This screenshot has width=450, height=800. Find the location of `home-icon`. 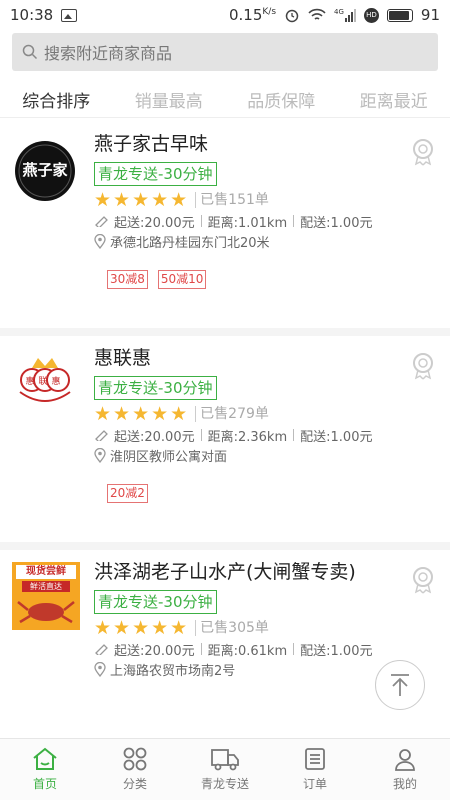

home-icon is located at coordinates (45, 758).